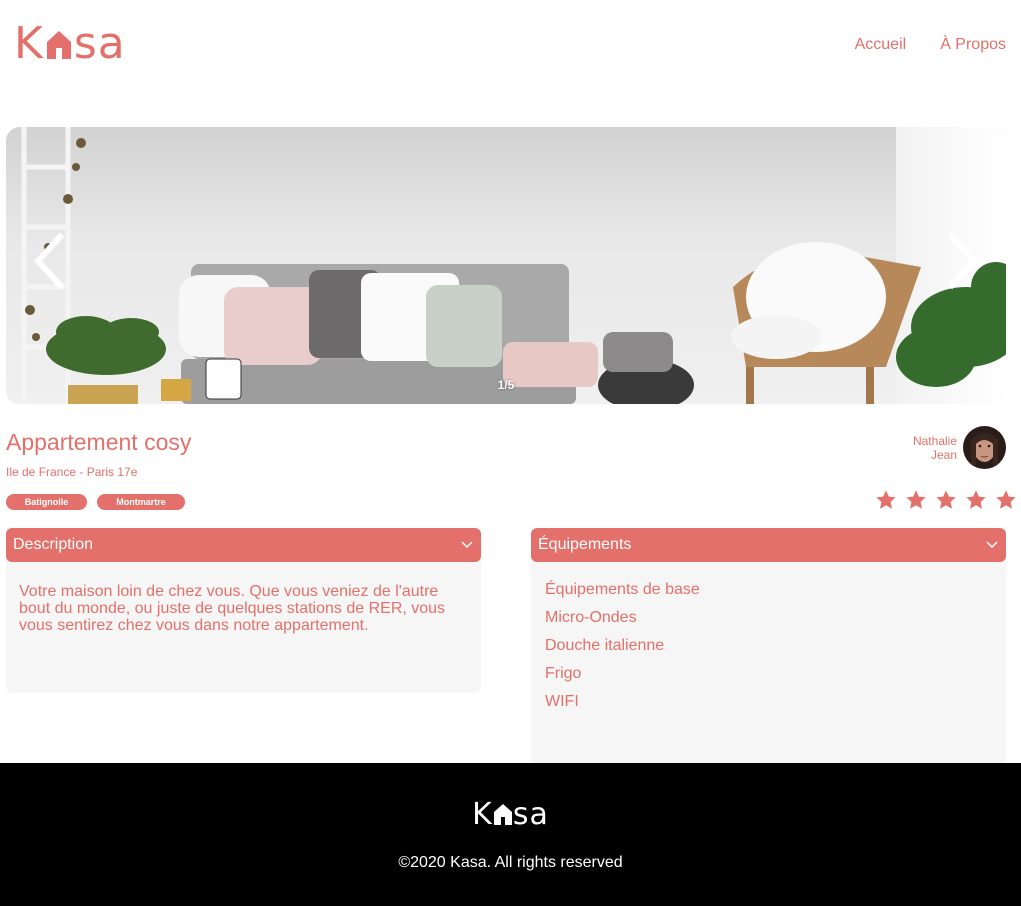 The width and height of the screenshot is (1021, 906). What do you see at coordinates (881, 45) in the screenshot?
I see `nav-home-link: Accueil` at bounding box center [881, 45].